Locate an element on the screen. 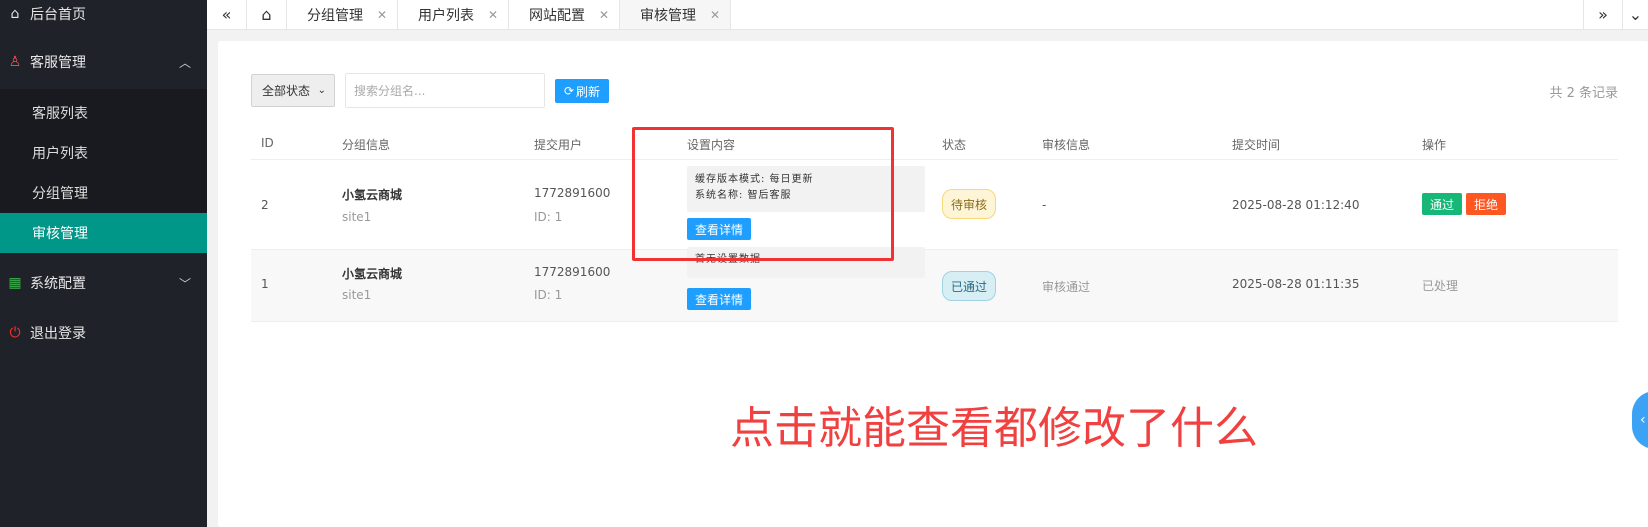 The height and width of the screenshot is (527, 1648). status-select: 全部状态 ⌄ is located at coordinates (293, 90).